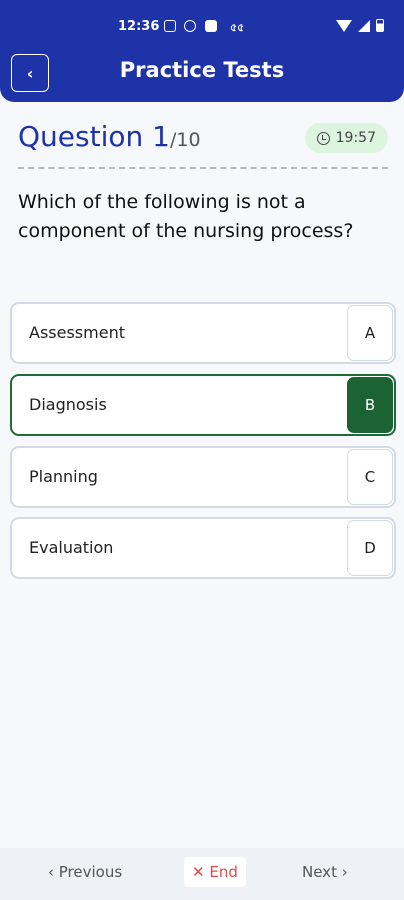 The width and height of the screenshot is (404, 900). What do you see at coordinates (94, 136) in the screenshot?
I see `question-number: Question 1` at bounding box center [94, 136].